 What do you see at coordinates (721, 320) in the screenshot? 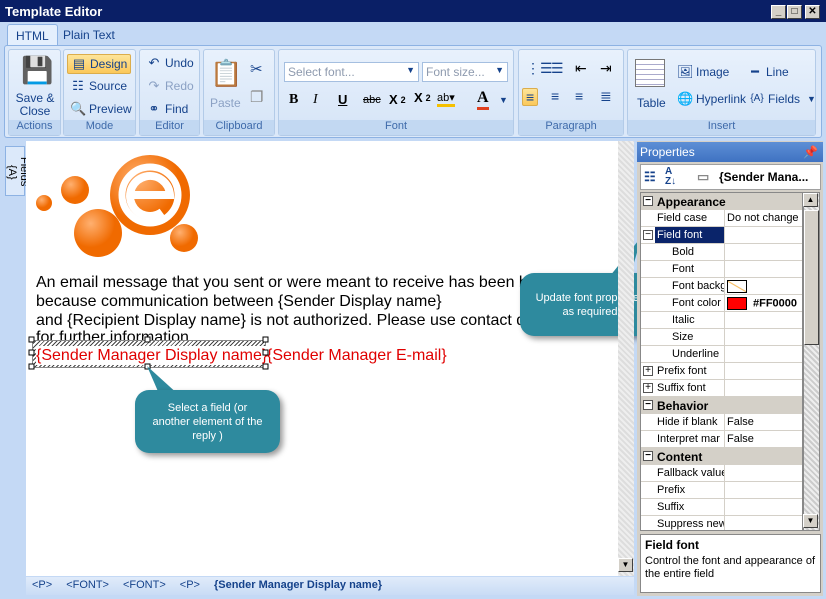
I see `property-row: Italic` at bounding box center [721, 320].